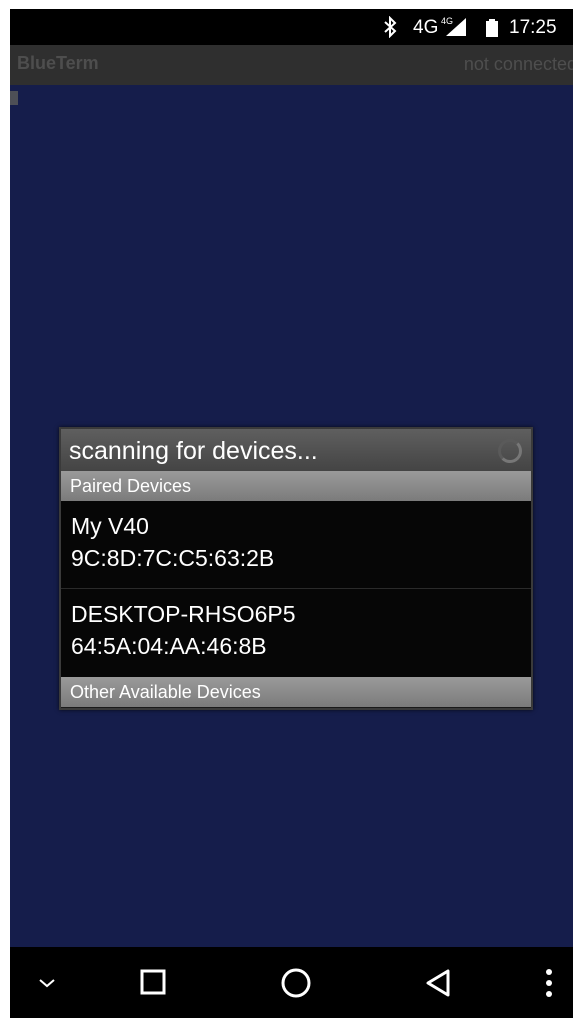 The image size is (573, 1018). Describe the element at coordinates (58, 63) in the screenshot. I see `app-title: BlueTerm` at that location.